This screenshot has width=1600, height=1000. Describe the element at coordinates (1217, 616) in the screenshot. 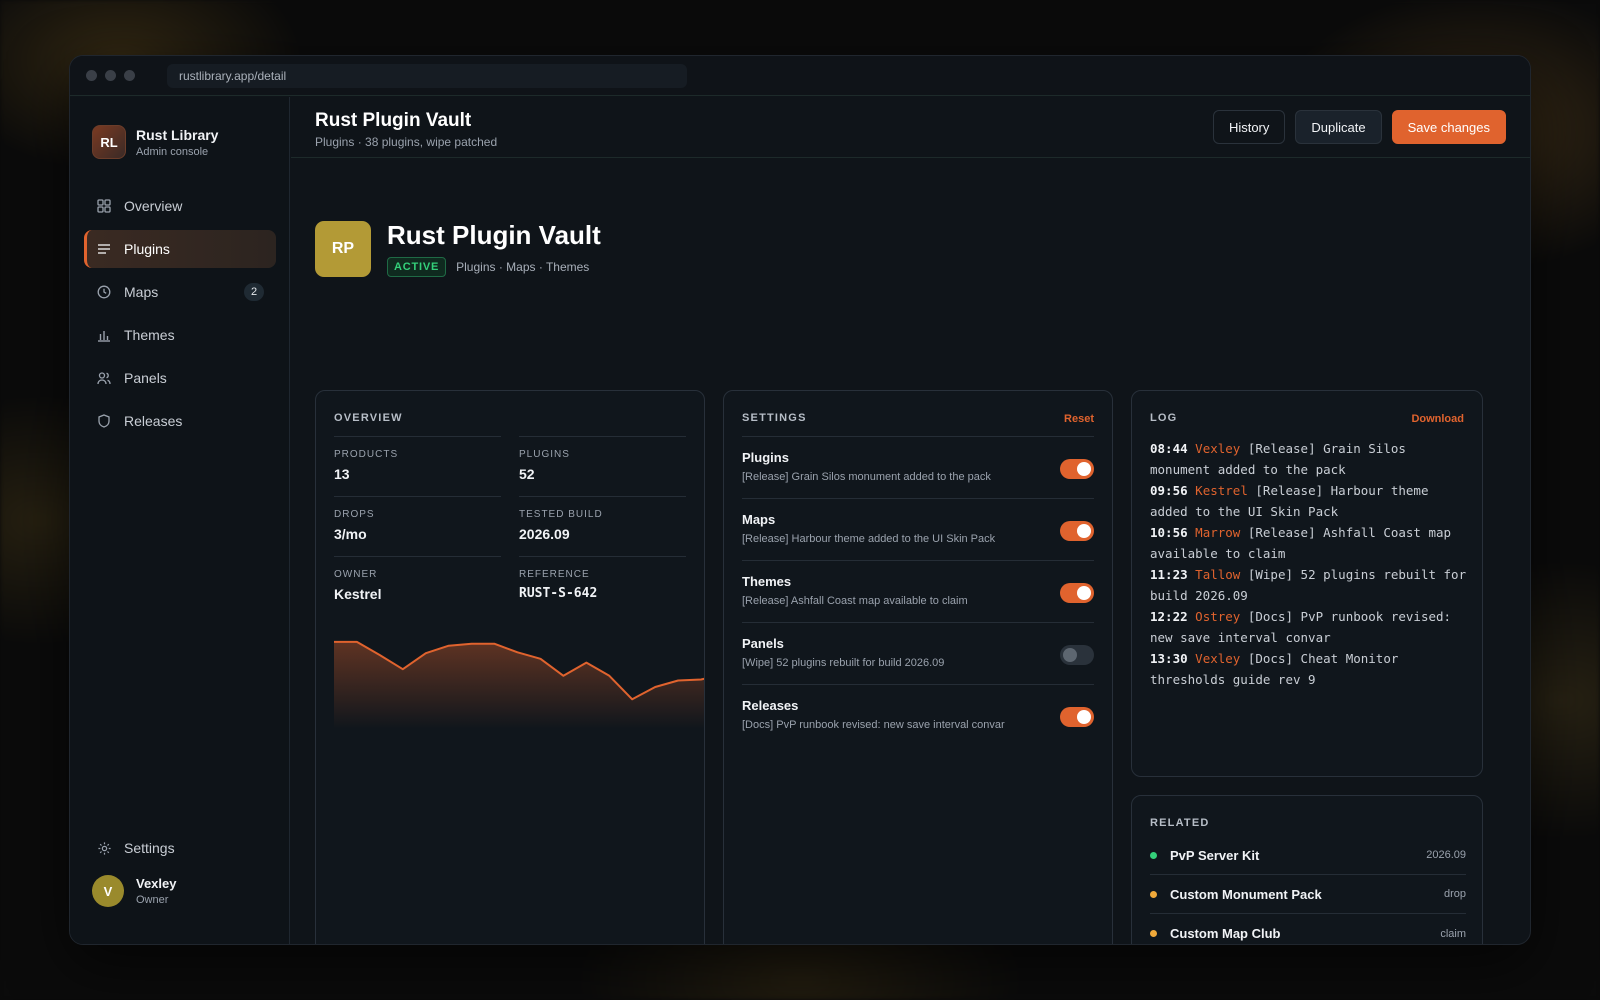

I see `log-user: Ostrey` at that location.